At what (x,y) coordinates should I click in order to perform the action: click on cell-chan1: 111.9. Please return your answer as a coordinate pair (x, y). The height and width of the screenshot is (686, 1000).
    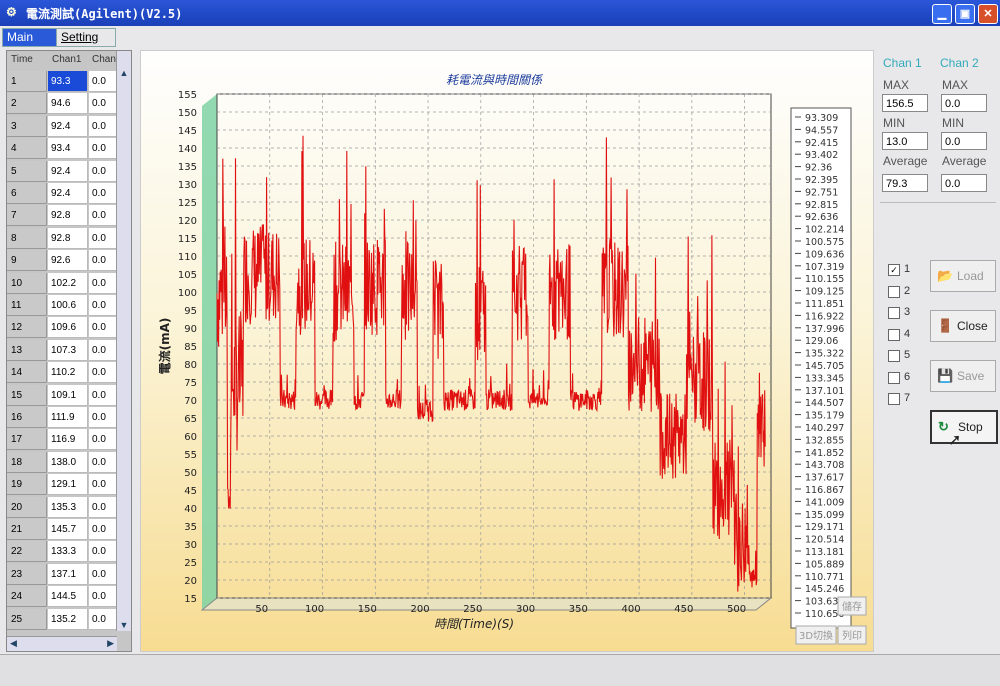
    Looking at the image, I should click on (68, 417).